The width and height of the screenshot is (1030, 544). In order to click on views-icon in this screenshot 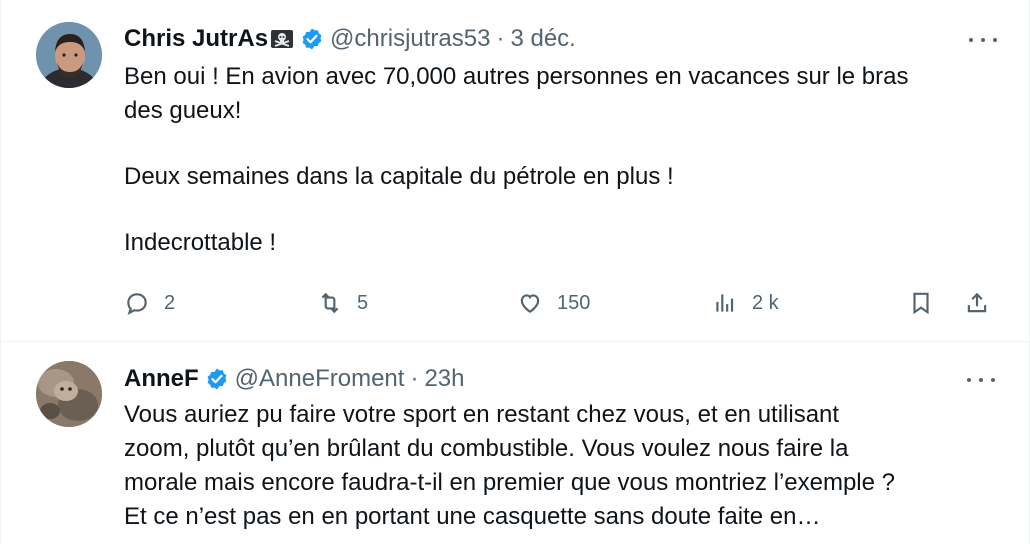, I will do `click(725, 303)`.